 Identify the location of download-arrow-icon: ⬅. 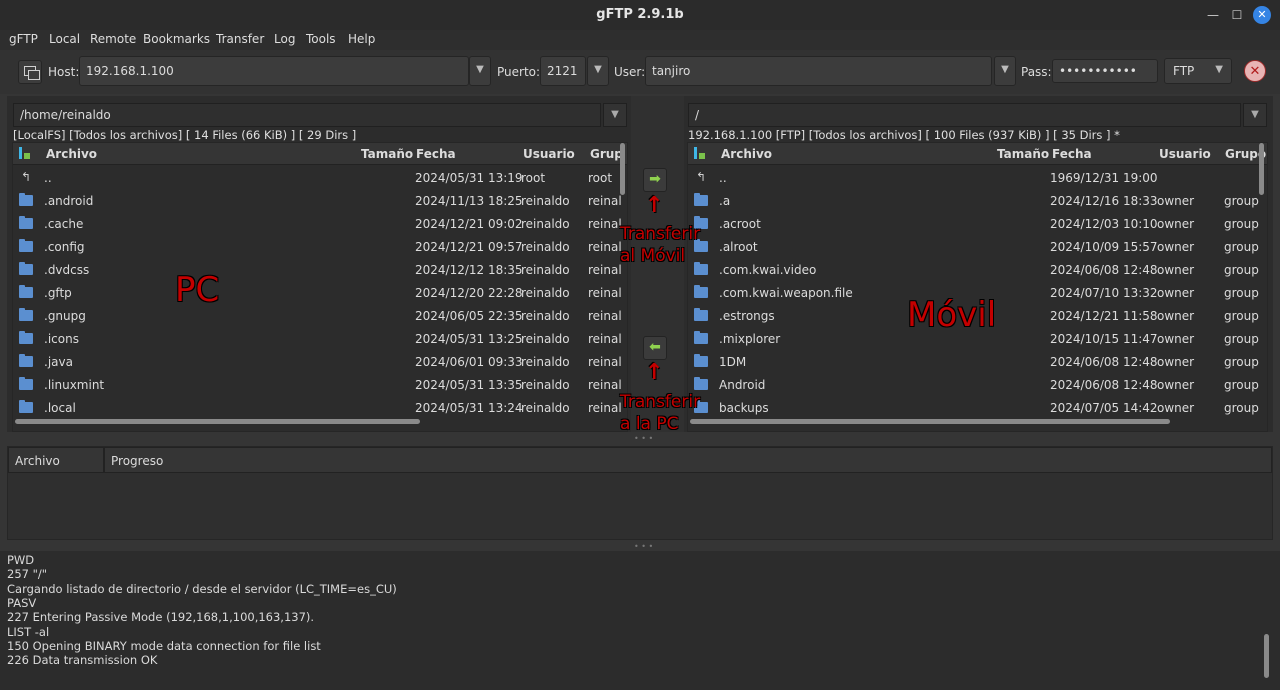
(655, 348).